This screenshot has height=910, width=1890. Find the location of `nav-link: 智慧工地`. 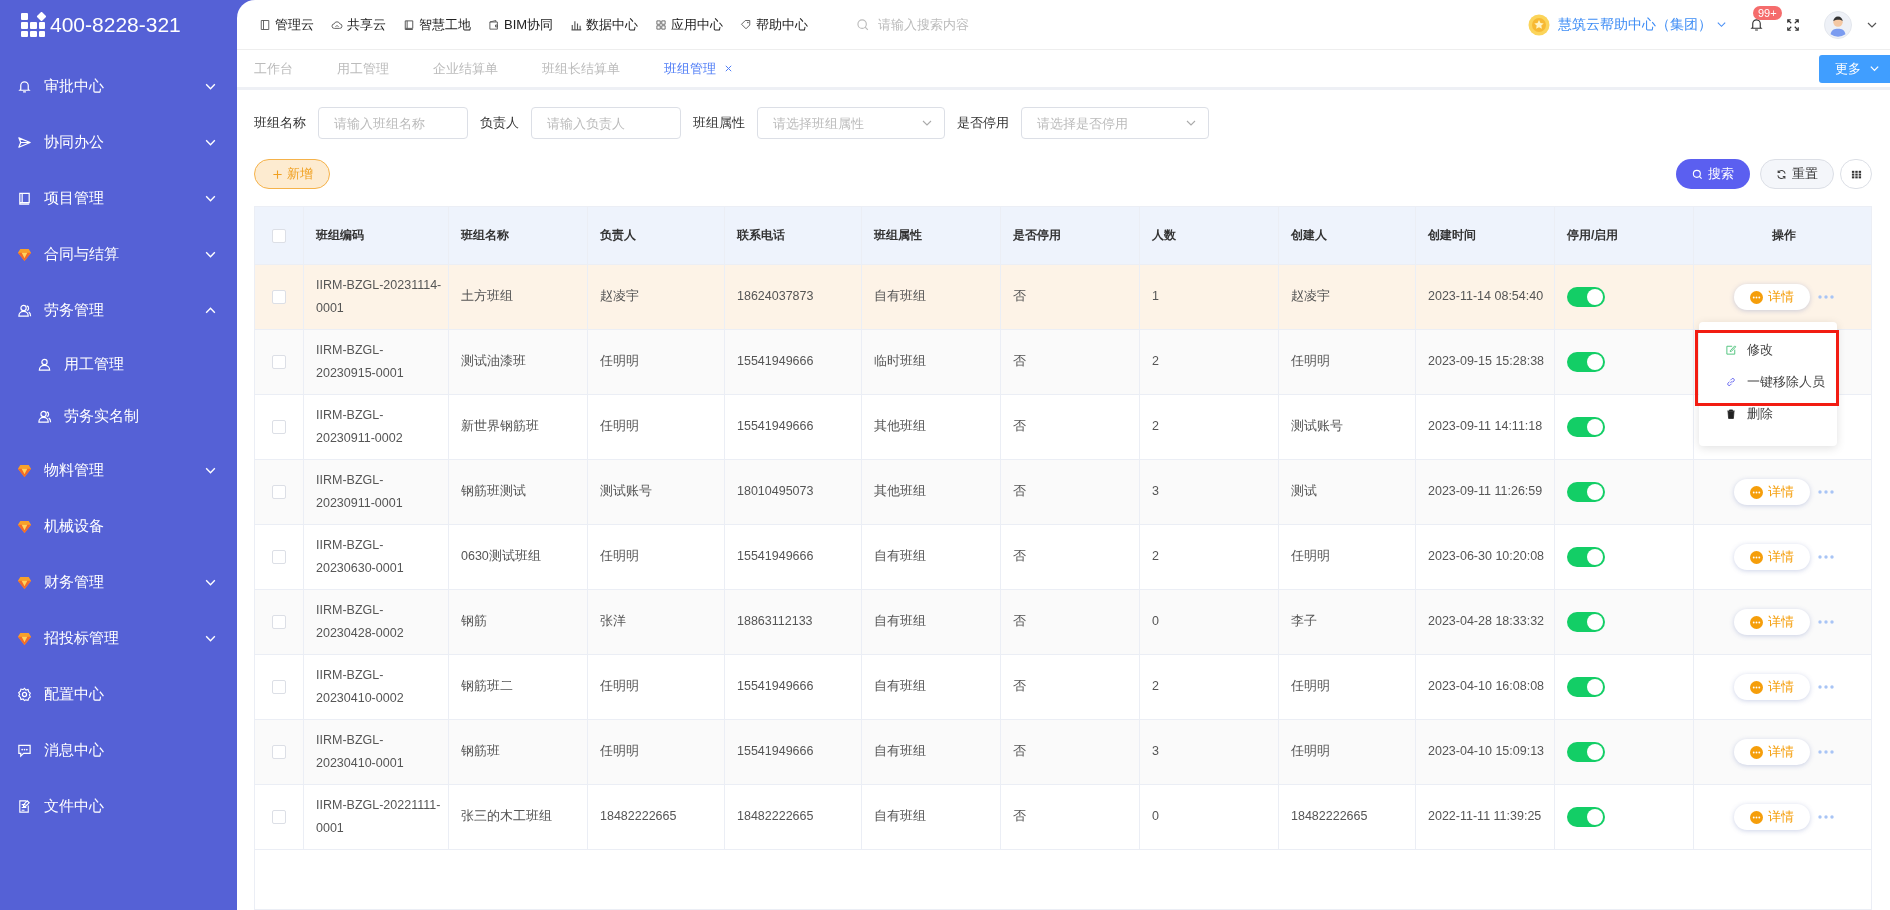

nav-link: 智慧工地 is located at coordinates (437, 24).